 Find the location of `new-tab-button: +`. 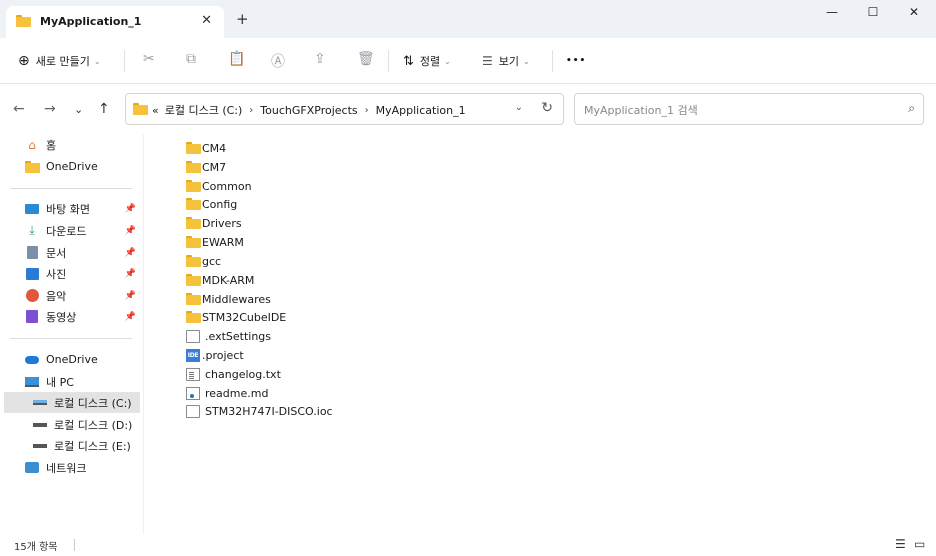

new-tab-button: + is located at coordinates (242, 19).